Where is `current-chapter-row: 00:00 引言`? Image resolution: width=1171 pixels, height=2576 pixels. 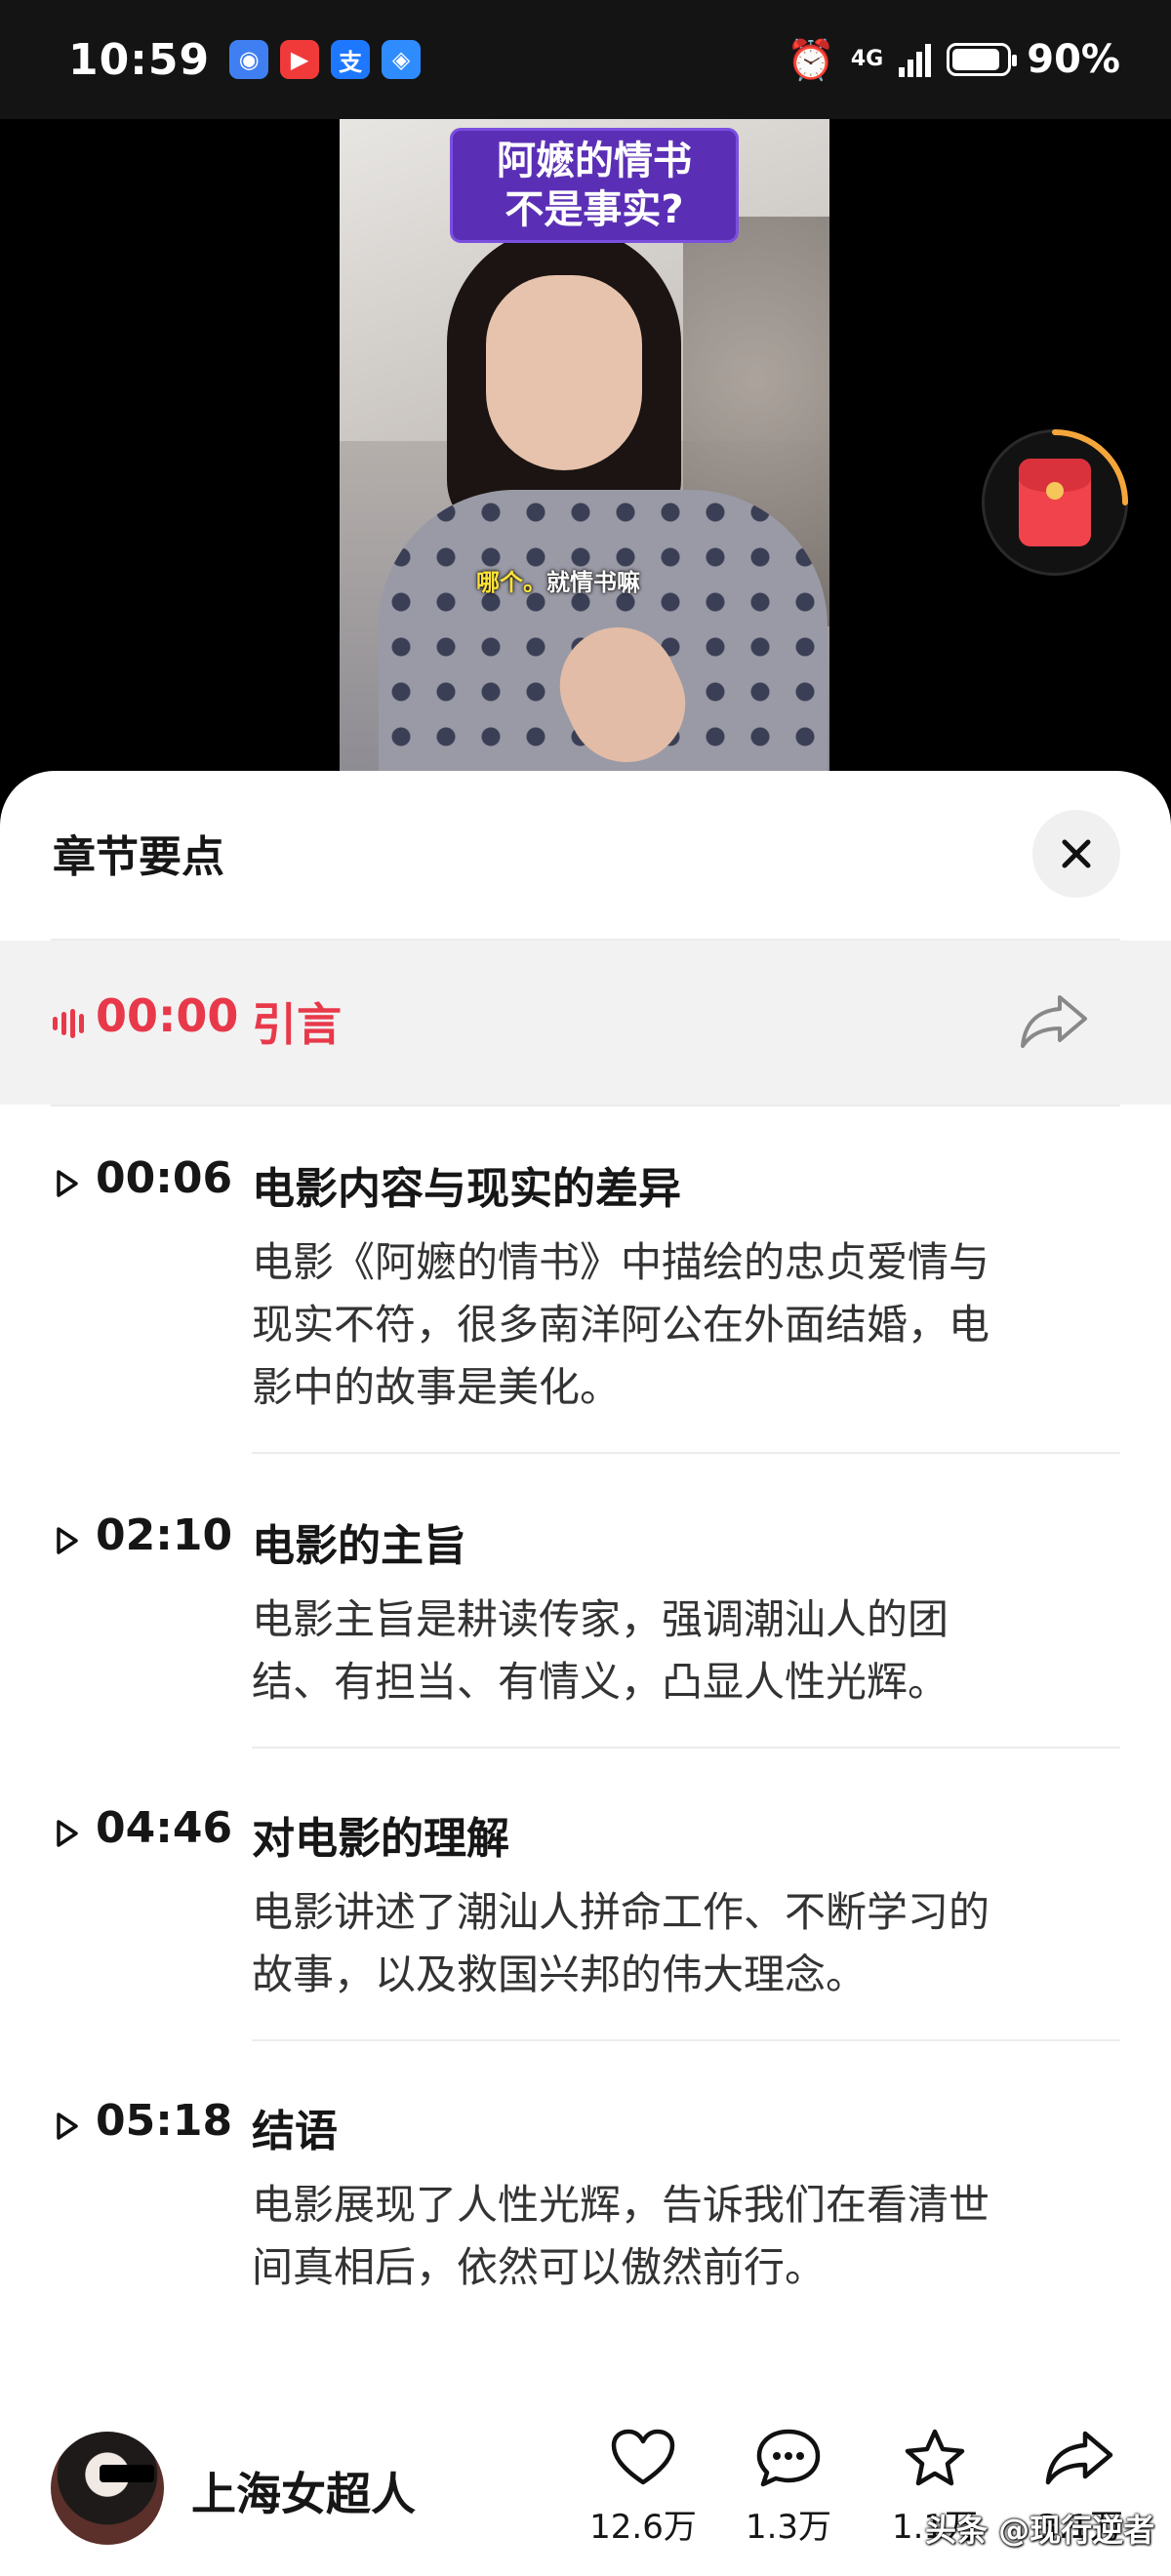 current-chapter-row: 00:00 引言 is located at coordinates (585, 1023).